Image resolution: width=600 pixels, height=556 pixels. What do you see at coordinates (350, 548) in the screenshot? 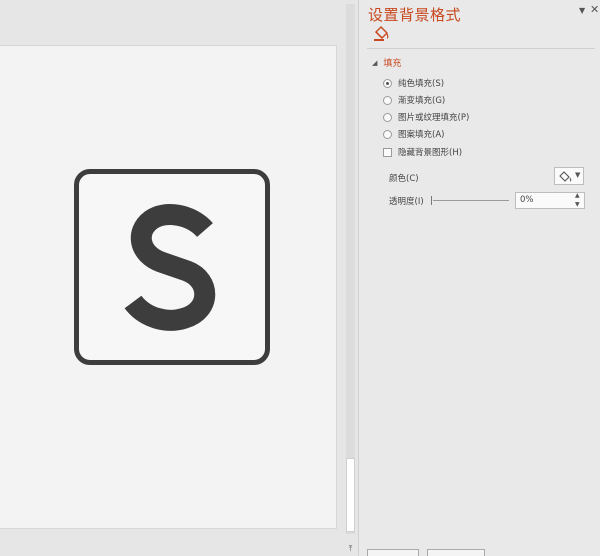
I see `scroll-top-icon: ⤒` at bounding box center [350, 548].